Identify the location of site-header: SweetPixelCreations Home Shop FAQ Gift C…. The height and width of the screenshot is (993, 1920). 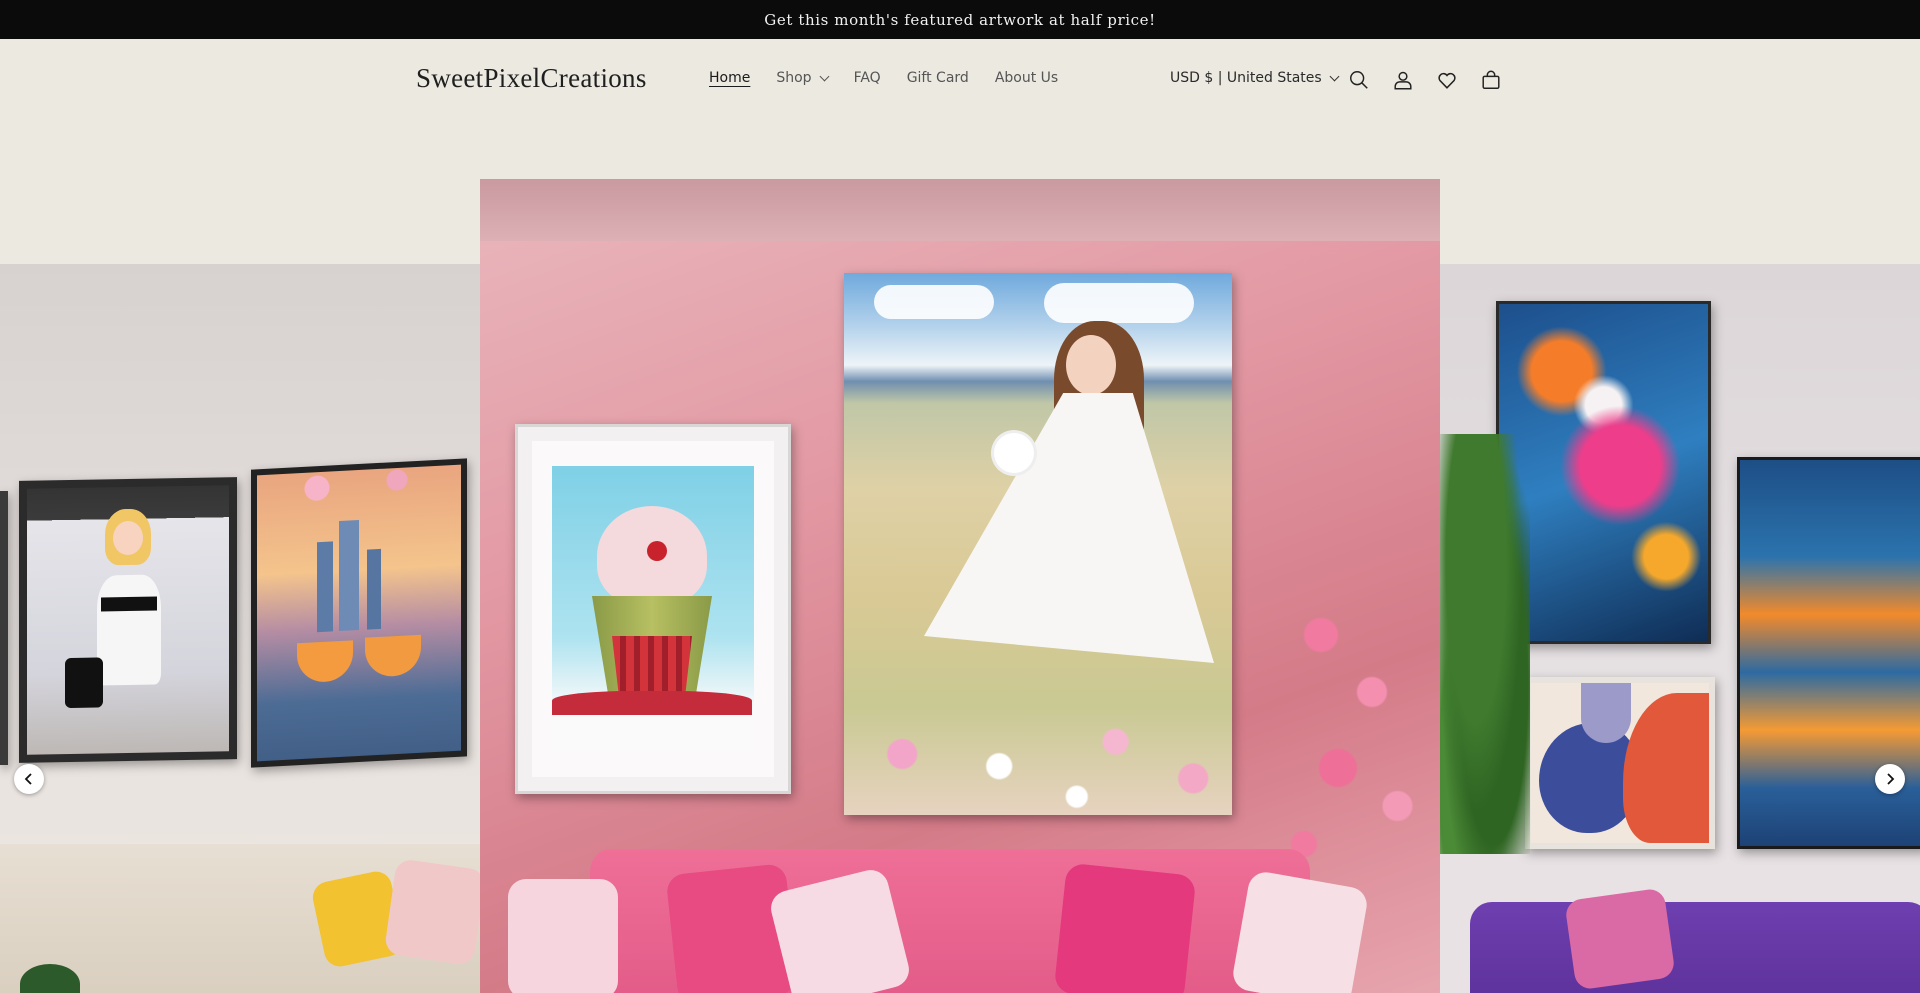
(960, 80).